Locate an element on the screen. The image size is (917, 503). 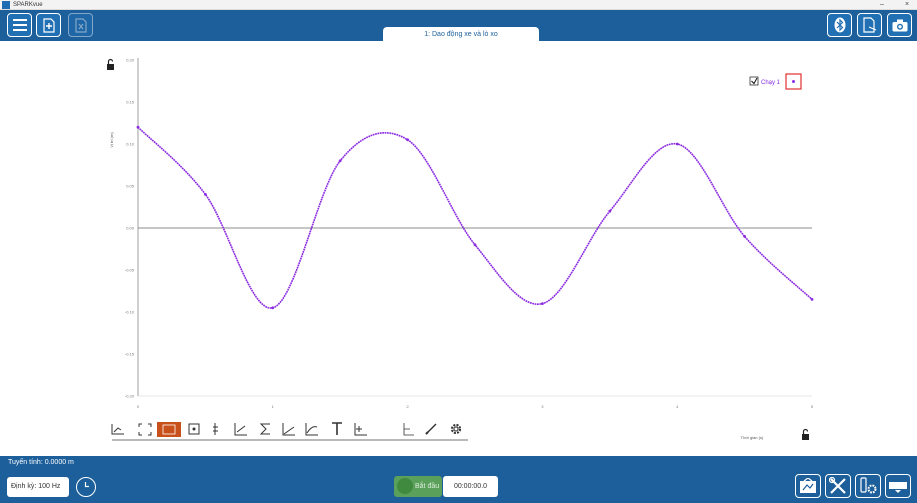
sample-rate-field: Định kỳ: 100 Hz is located at coordinates (38, 487).